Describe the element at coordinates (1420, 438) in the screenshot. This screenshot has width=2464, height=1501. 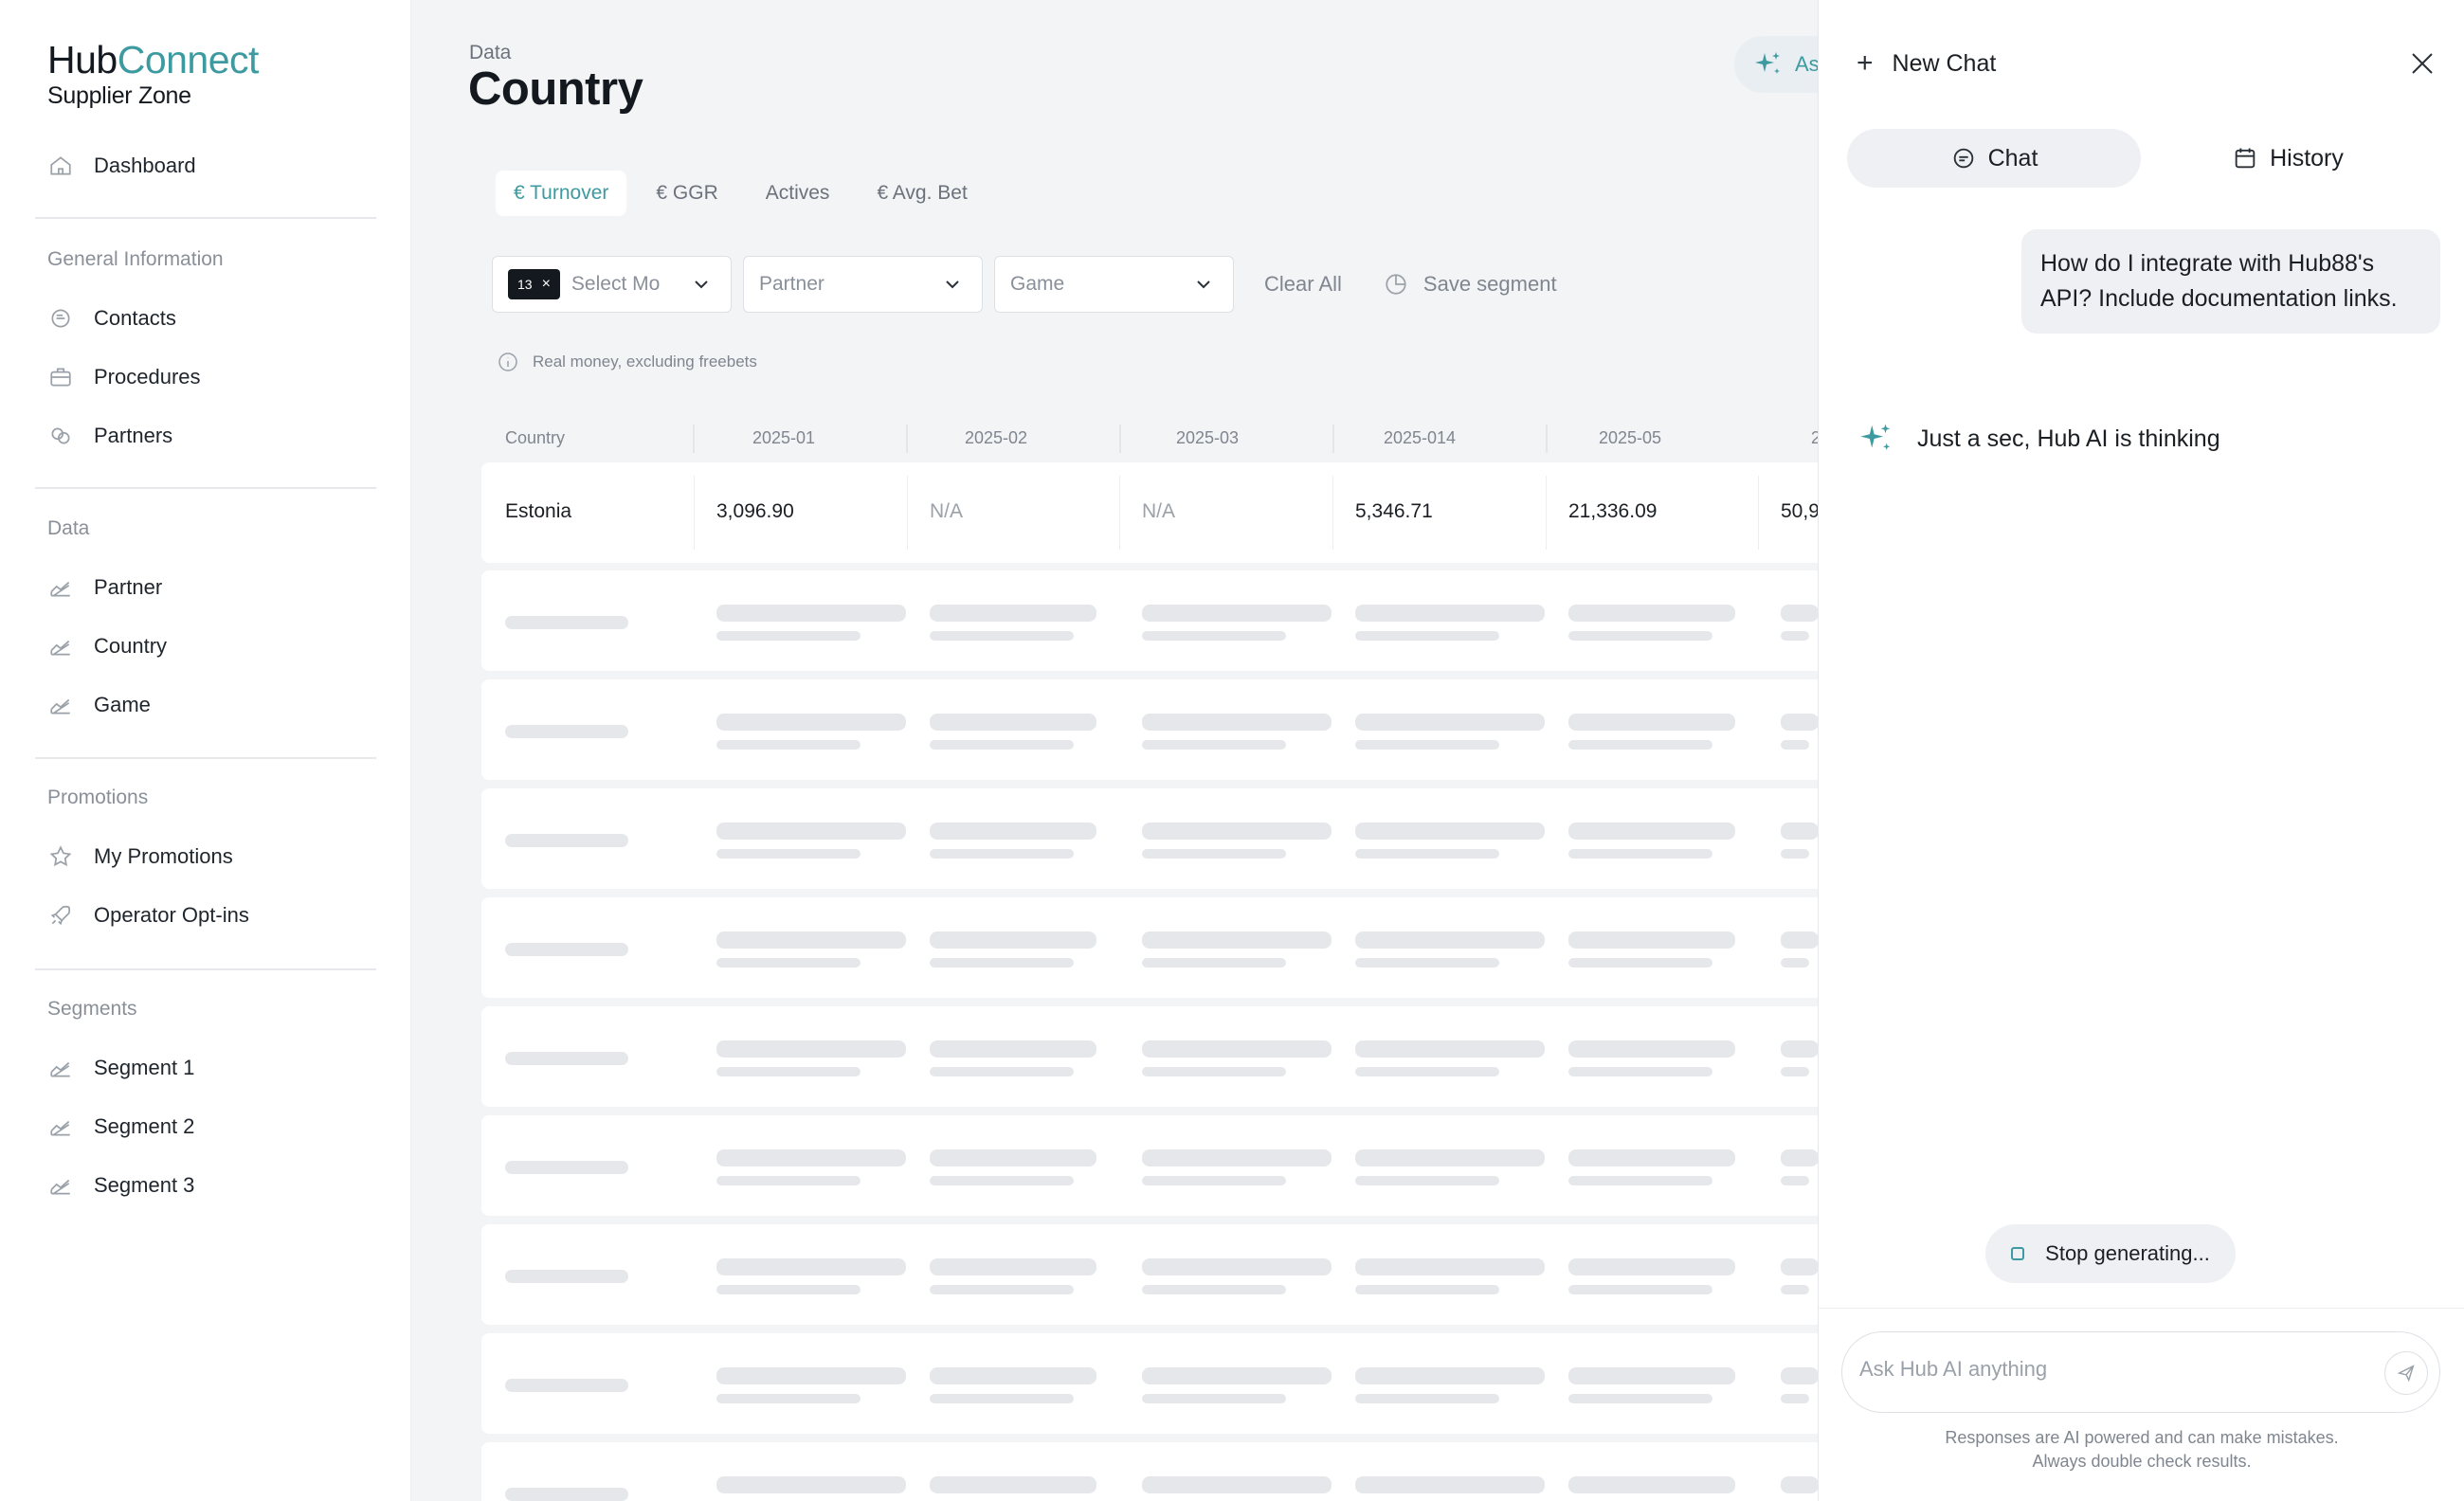
I see `column-header: 2025-014` at that location.